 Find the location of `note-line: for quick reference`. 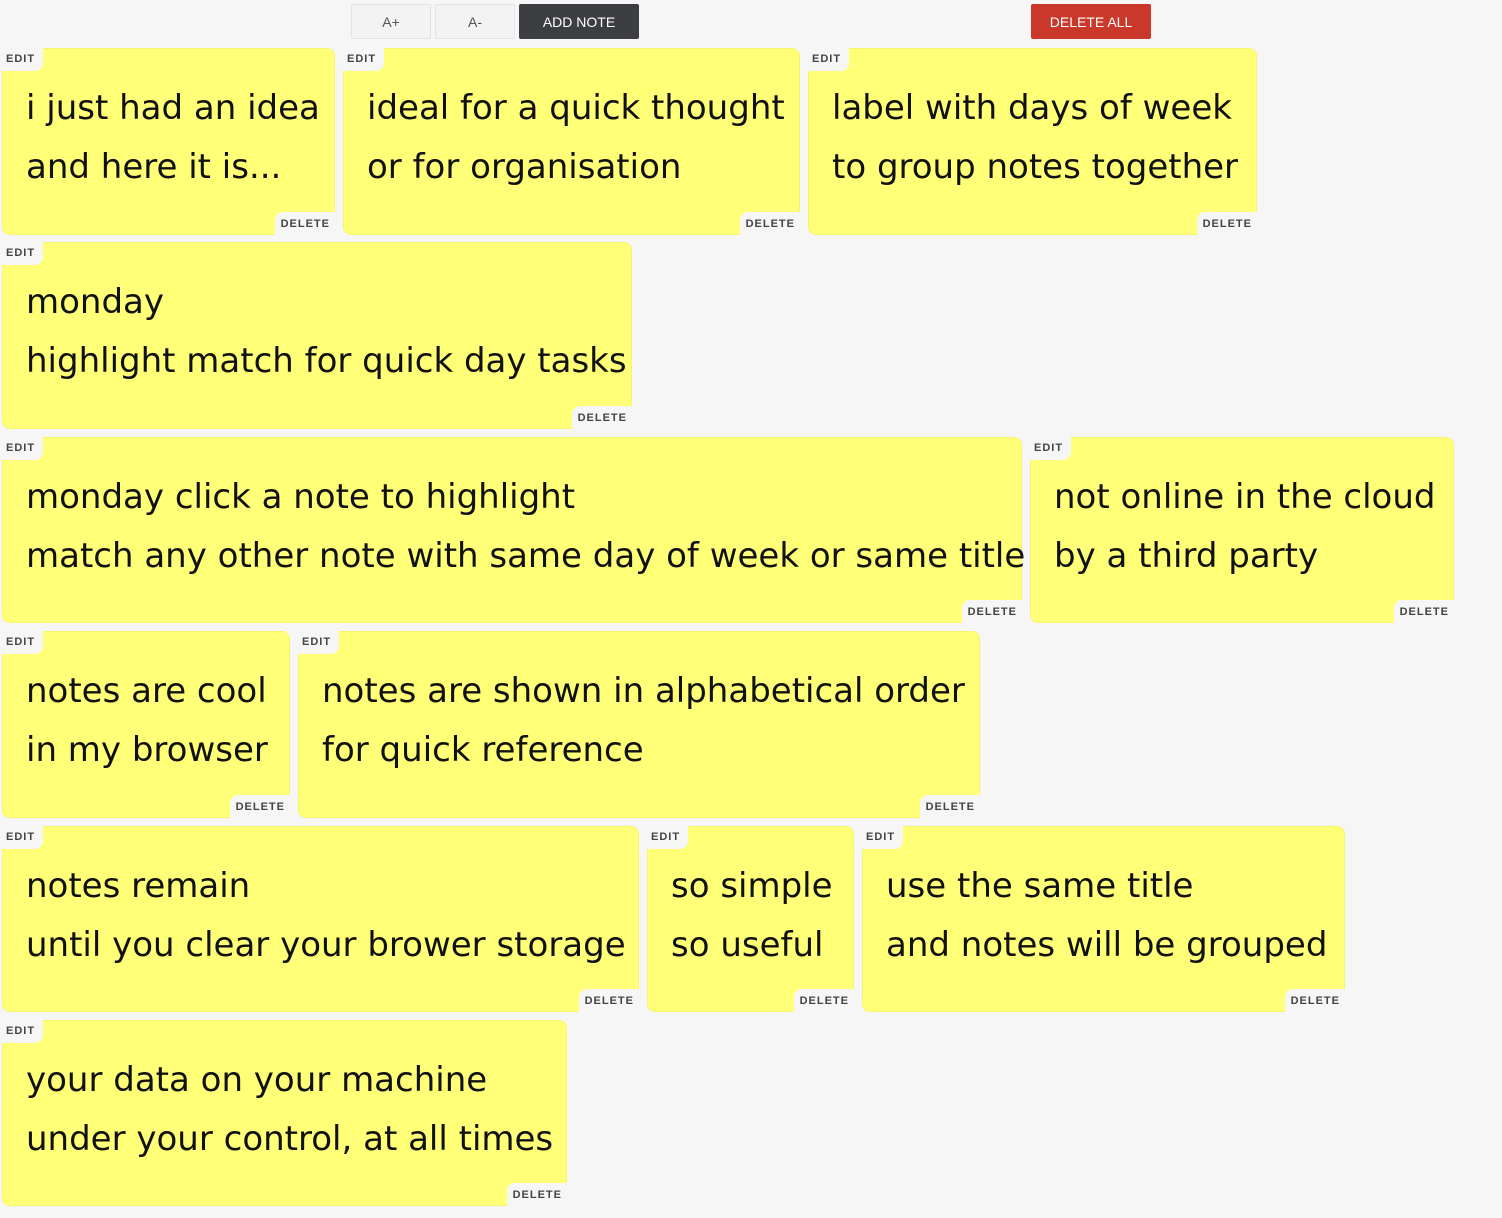

note-line: for quick reference is located at coordinates (483, 750).